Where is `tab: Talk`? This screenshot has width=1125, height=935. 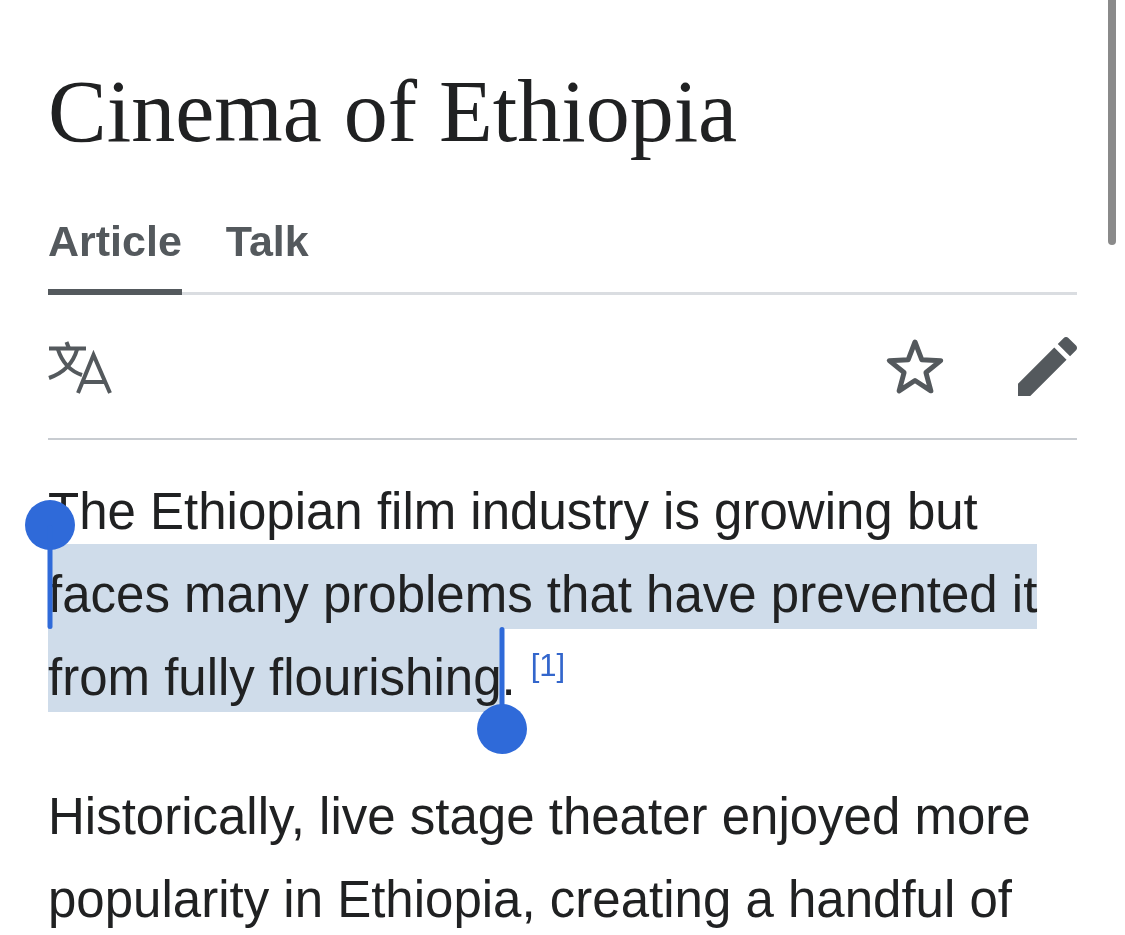
tab: Talk is located at coordinates (267, 257).